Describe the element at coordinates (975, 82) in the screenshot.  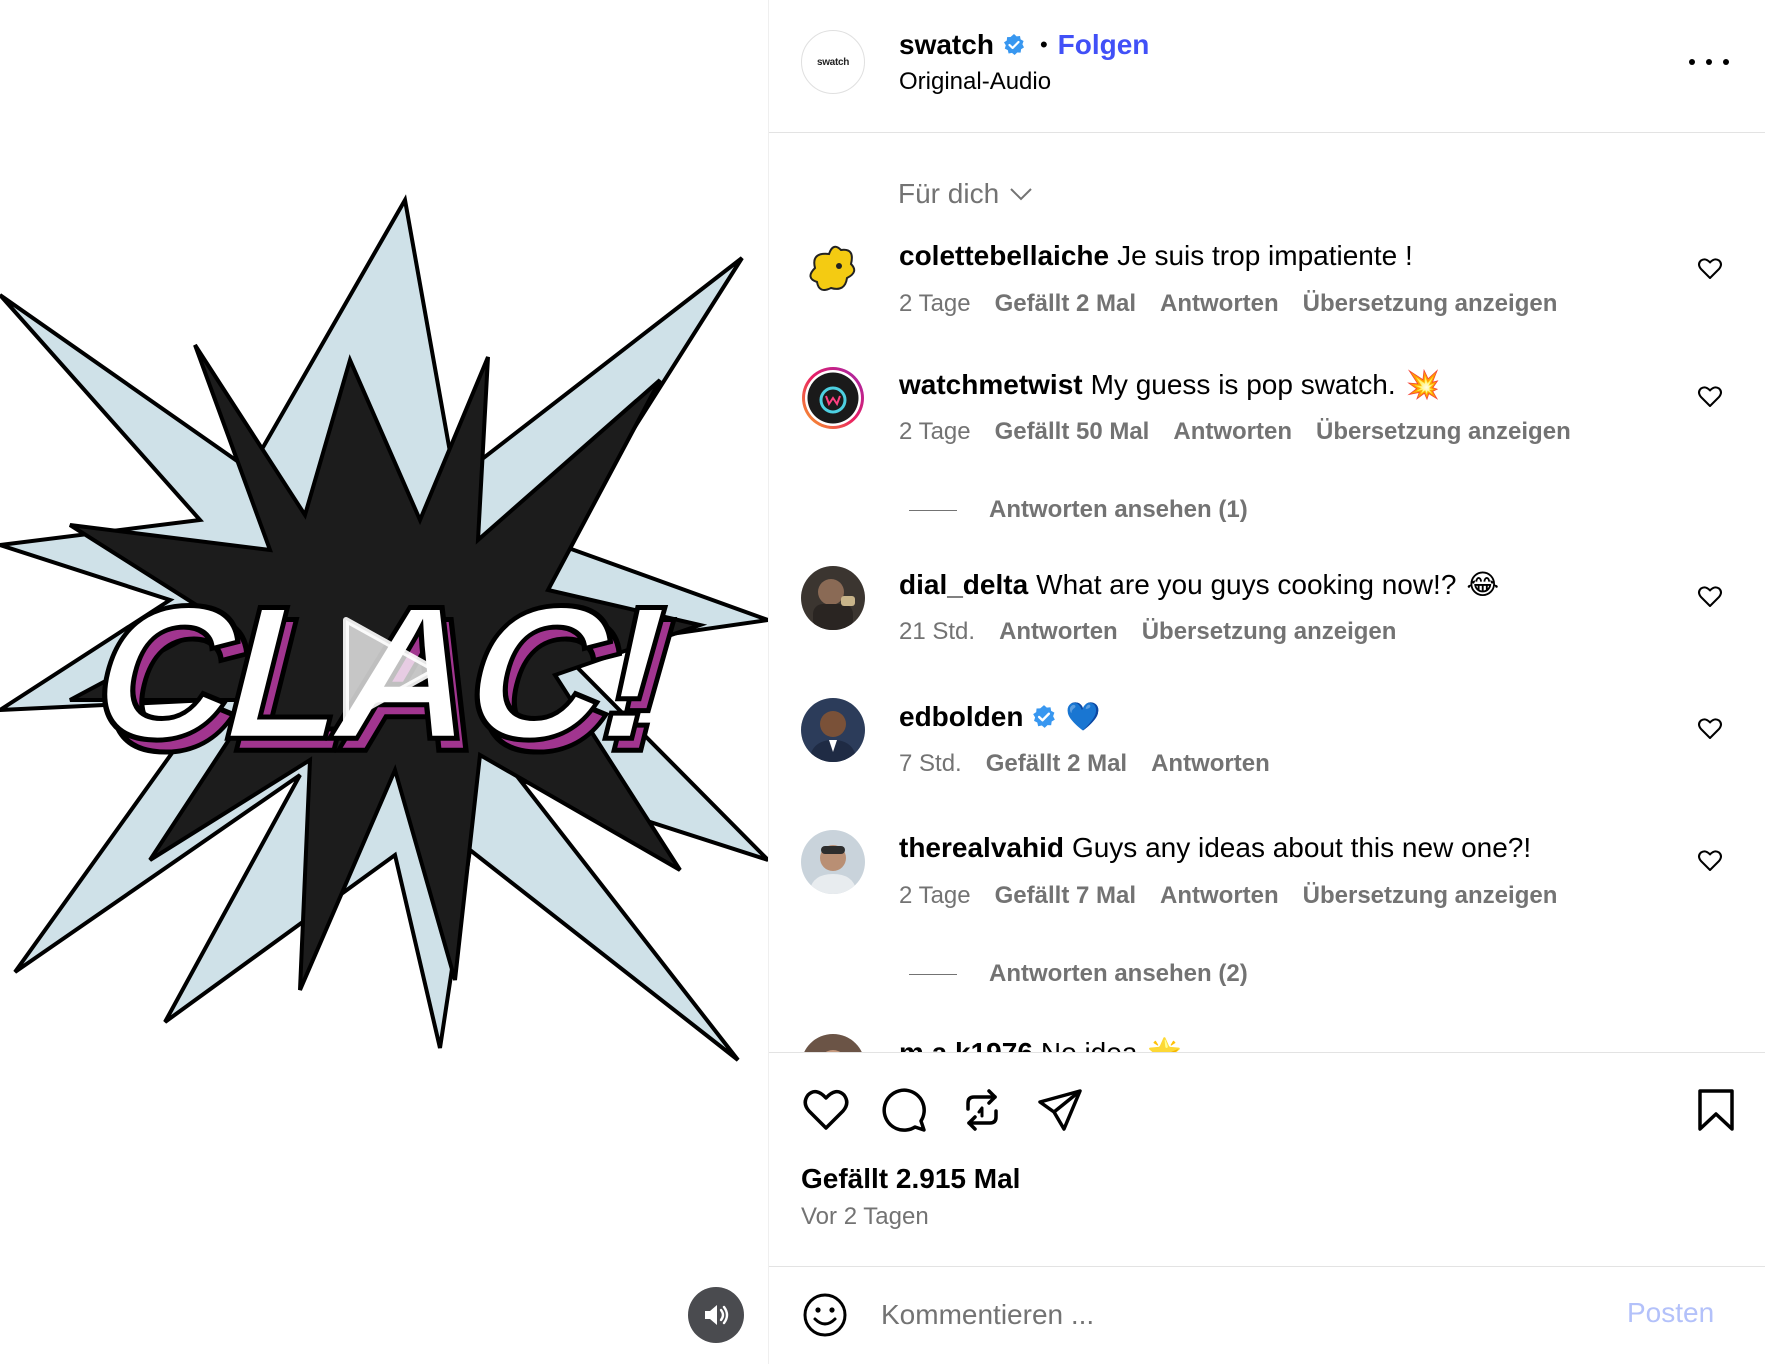
I see `audio-label: Original-Audio` at that location.